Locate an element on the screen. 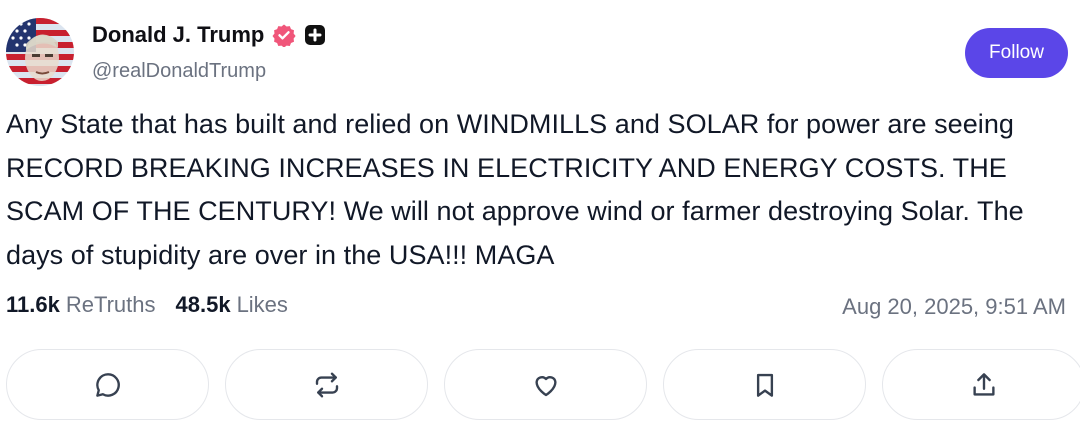 The height and width of the screenshot is (424, 1080). bookmark-button is located at coordinates (764, 384).